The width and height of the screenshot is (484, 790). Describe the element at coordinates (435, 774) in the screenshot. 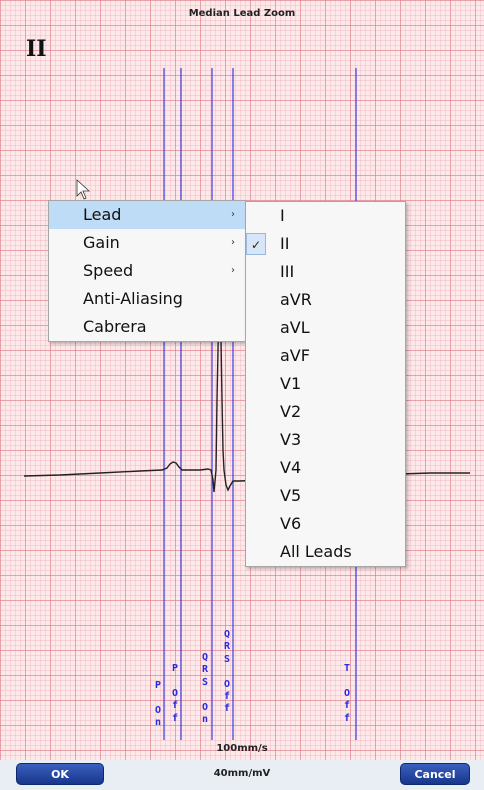

I see `cancel-button: Cancel` at that location.